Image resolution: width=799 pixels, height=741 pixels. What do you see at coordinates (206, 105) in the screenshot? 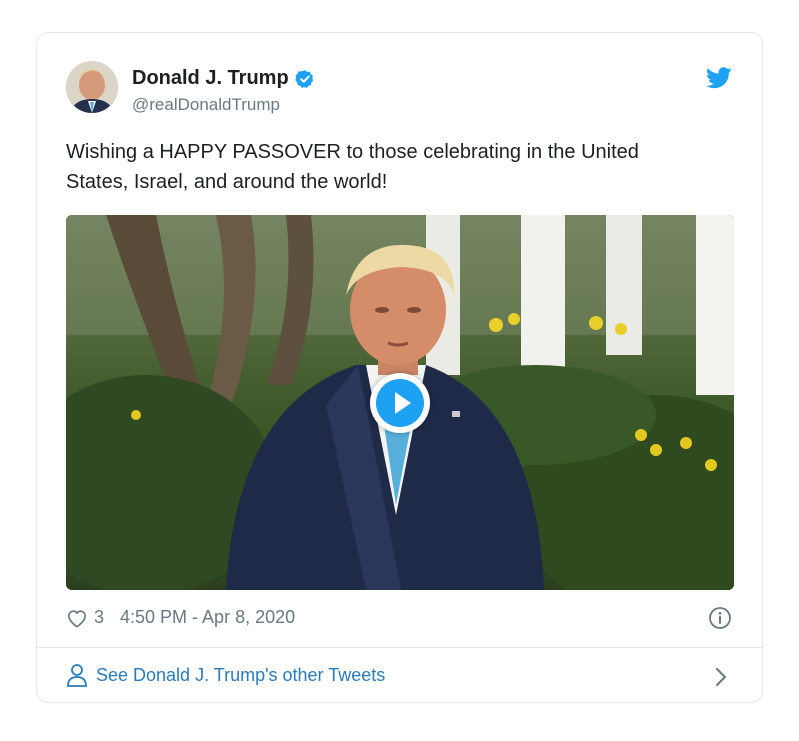
I see `author-handle: @realDonaldTrump` at bounding box center [206, 105].